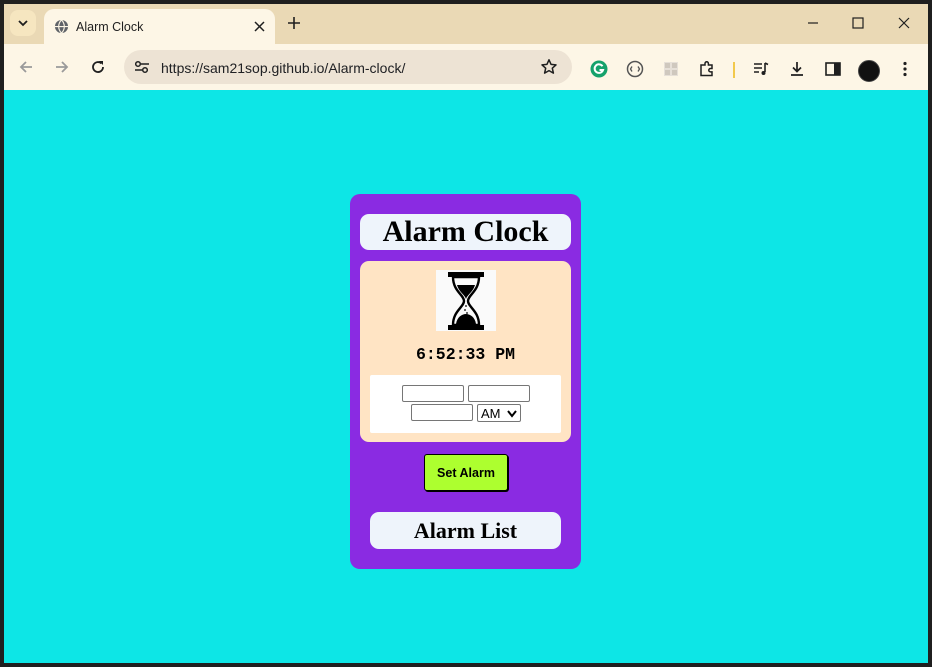 This screenshot has width=932, height=667. What do you see at coordinates (671, 69) in the screenshot?
I see `grid-extension-icon` at bounding box center [671, 69].